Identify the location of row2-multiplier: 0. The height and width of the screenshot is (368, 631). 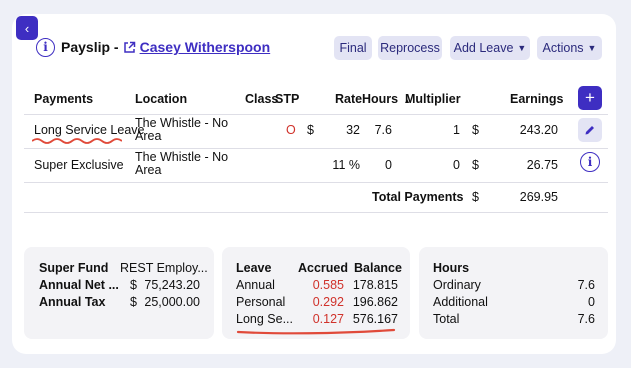
(456, 165).